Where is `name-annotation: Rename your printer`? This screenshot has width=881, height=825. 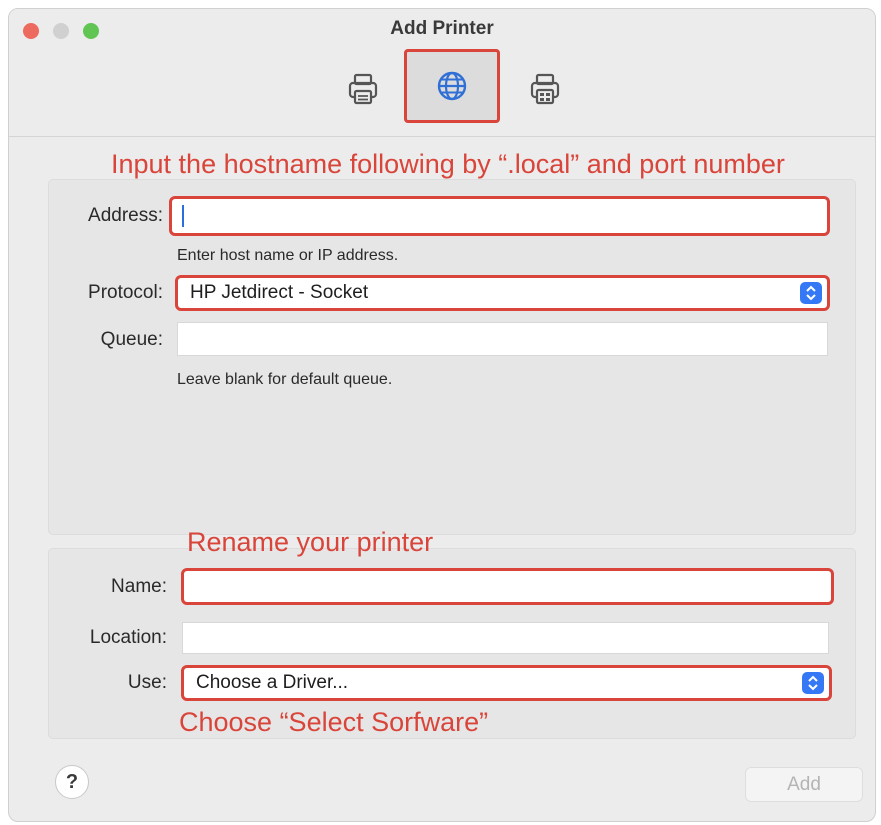
name-annotation: Rename your printer is located at coordinates (310, 542).